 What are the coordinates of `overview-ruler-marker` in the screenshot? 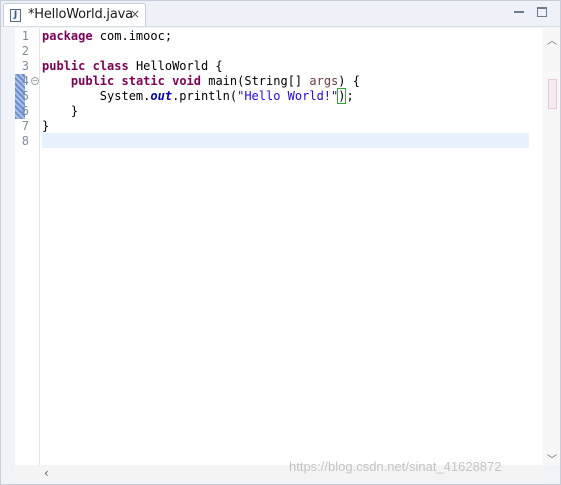 It's located at (552, 94).